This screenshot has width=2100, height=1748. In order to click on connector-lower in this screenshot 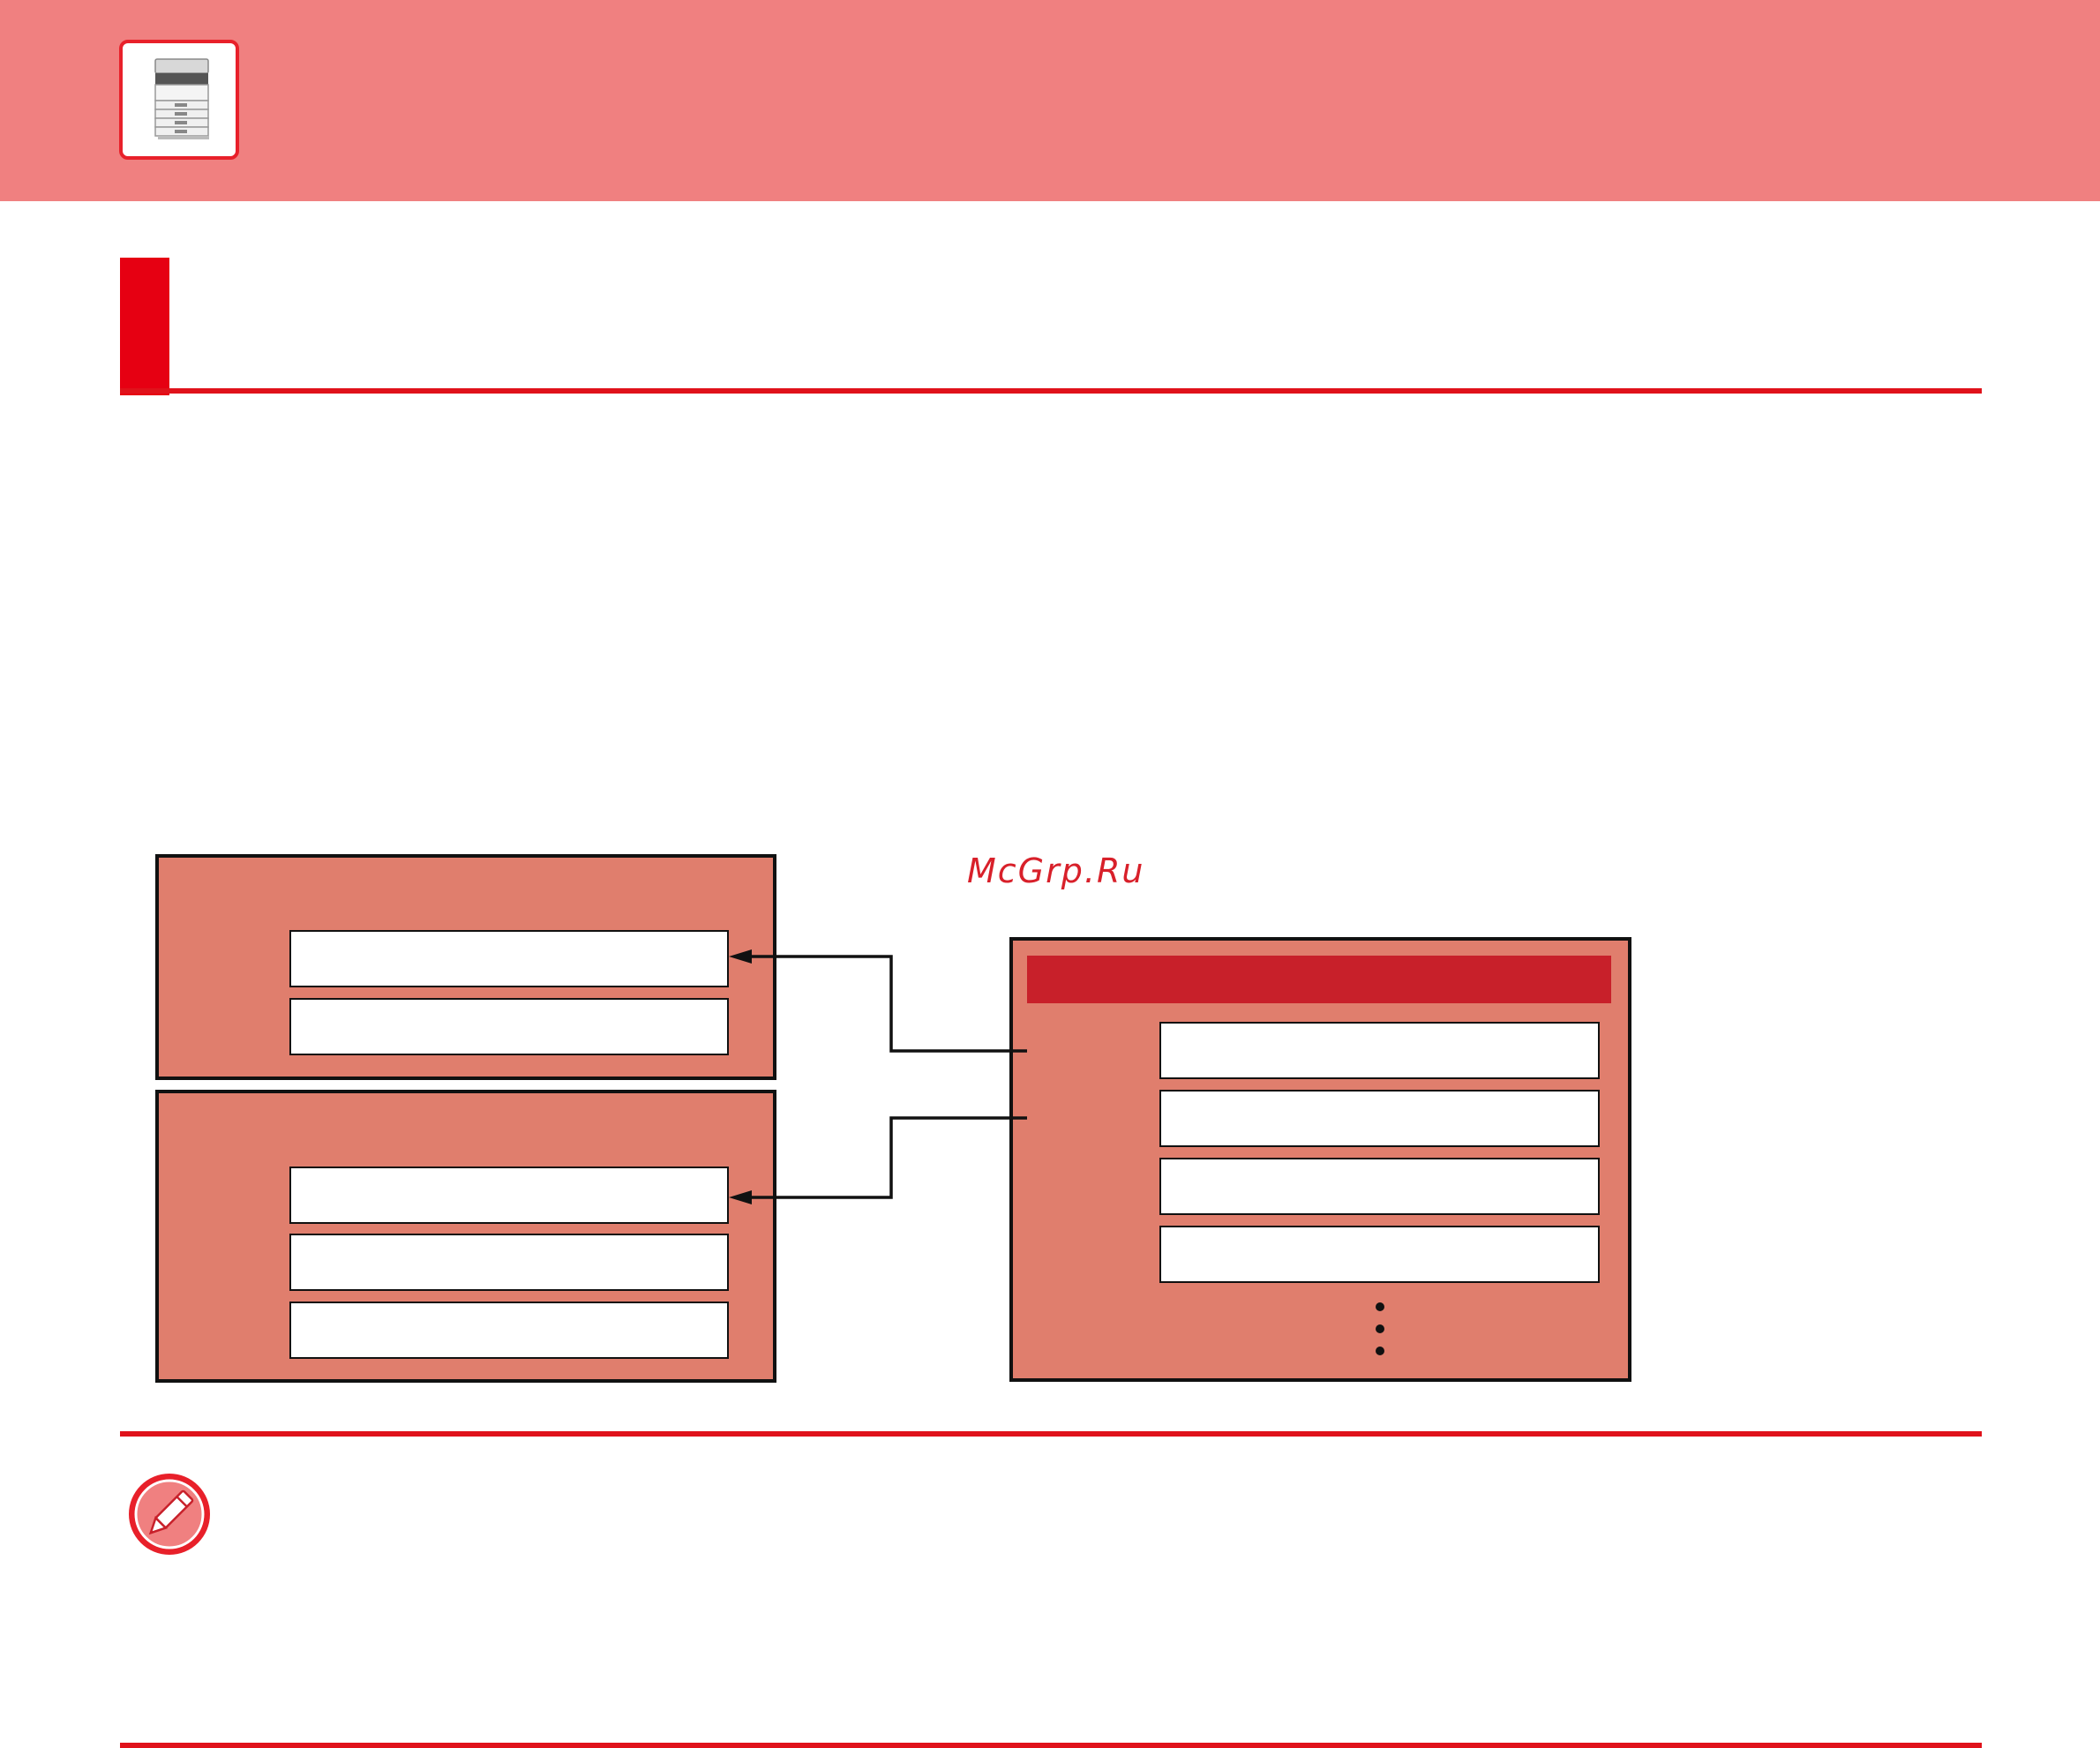, I will do `click(884, 1157)`.